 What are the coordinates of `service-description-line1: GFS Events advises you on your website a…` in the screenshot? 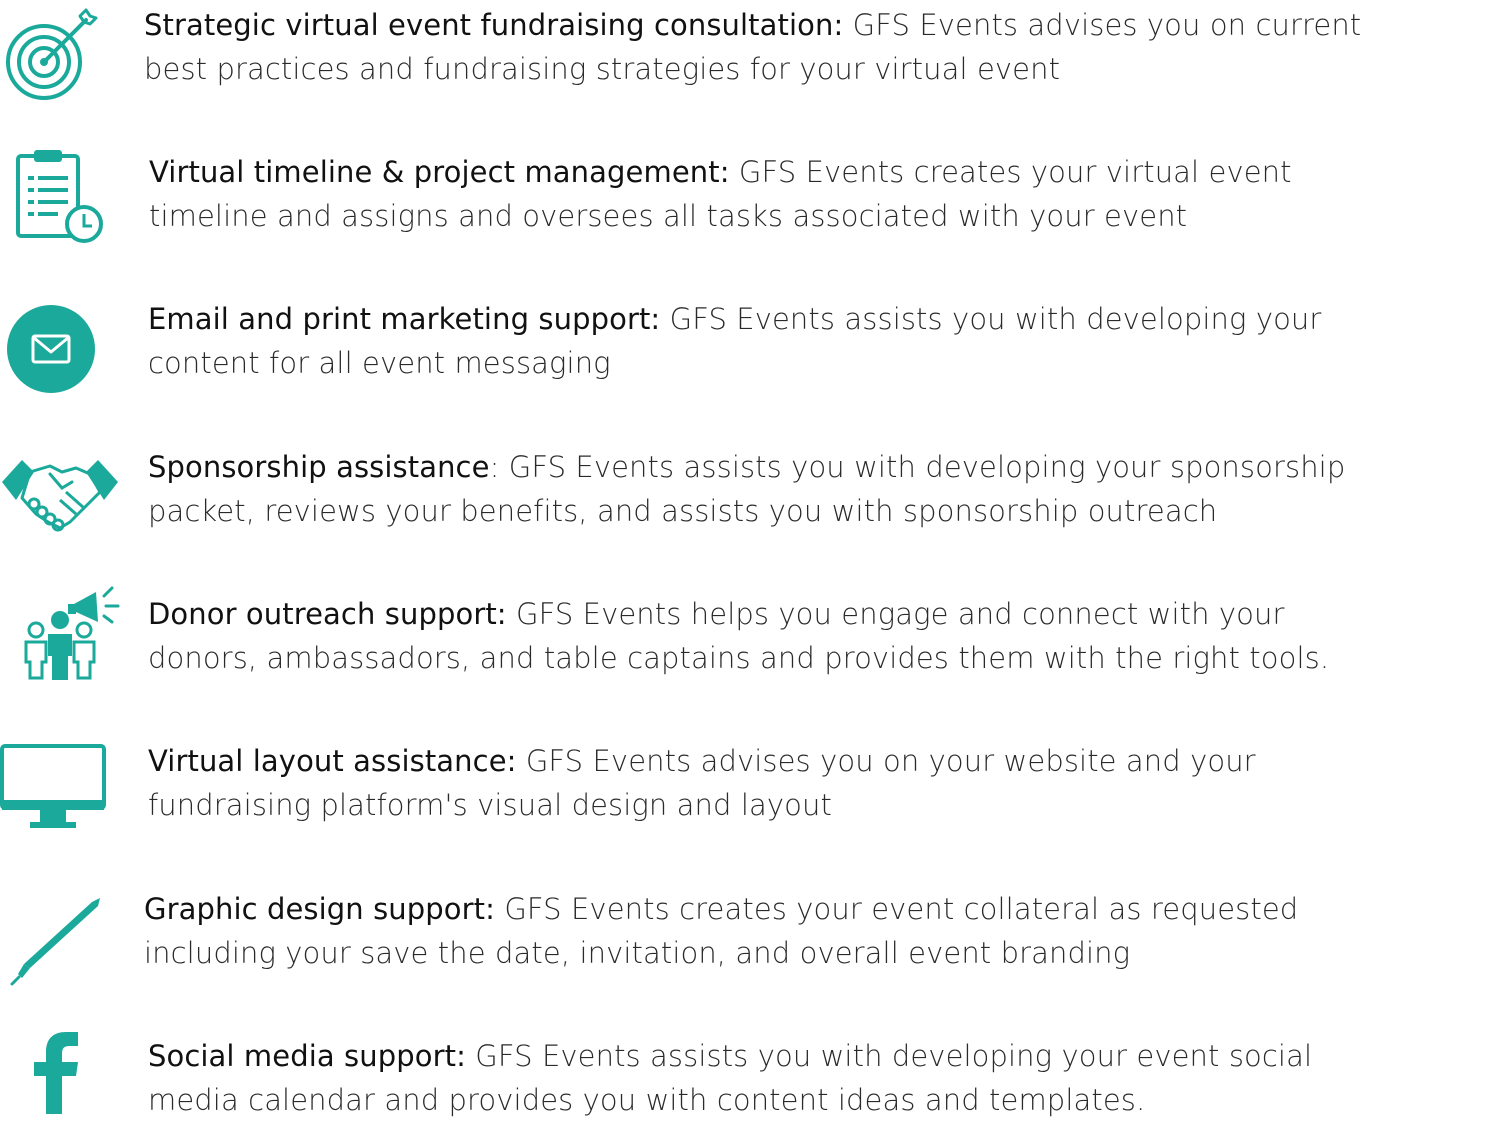 It's located at (886, 761).